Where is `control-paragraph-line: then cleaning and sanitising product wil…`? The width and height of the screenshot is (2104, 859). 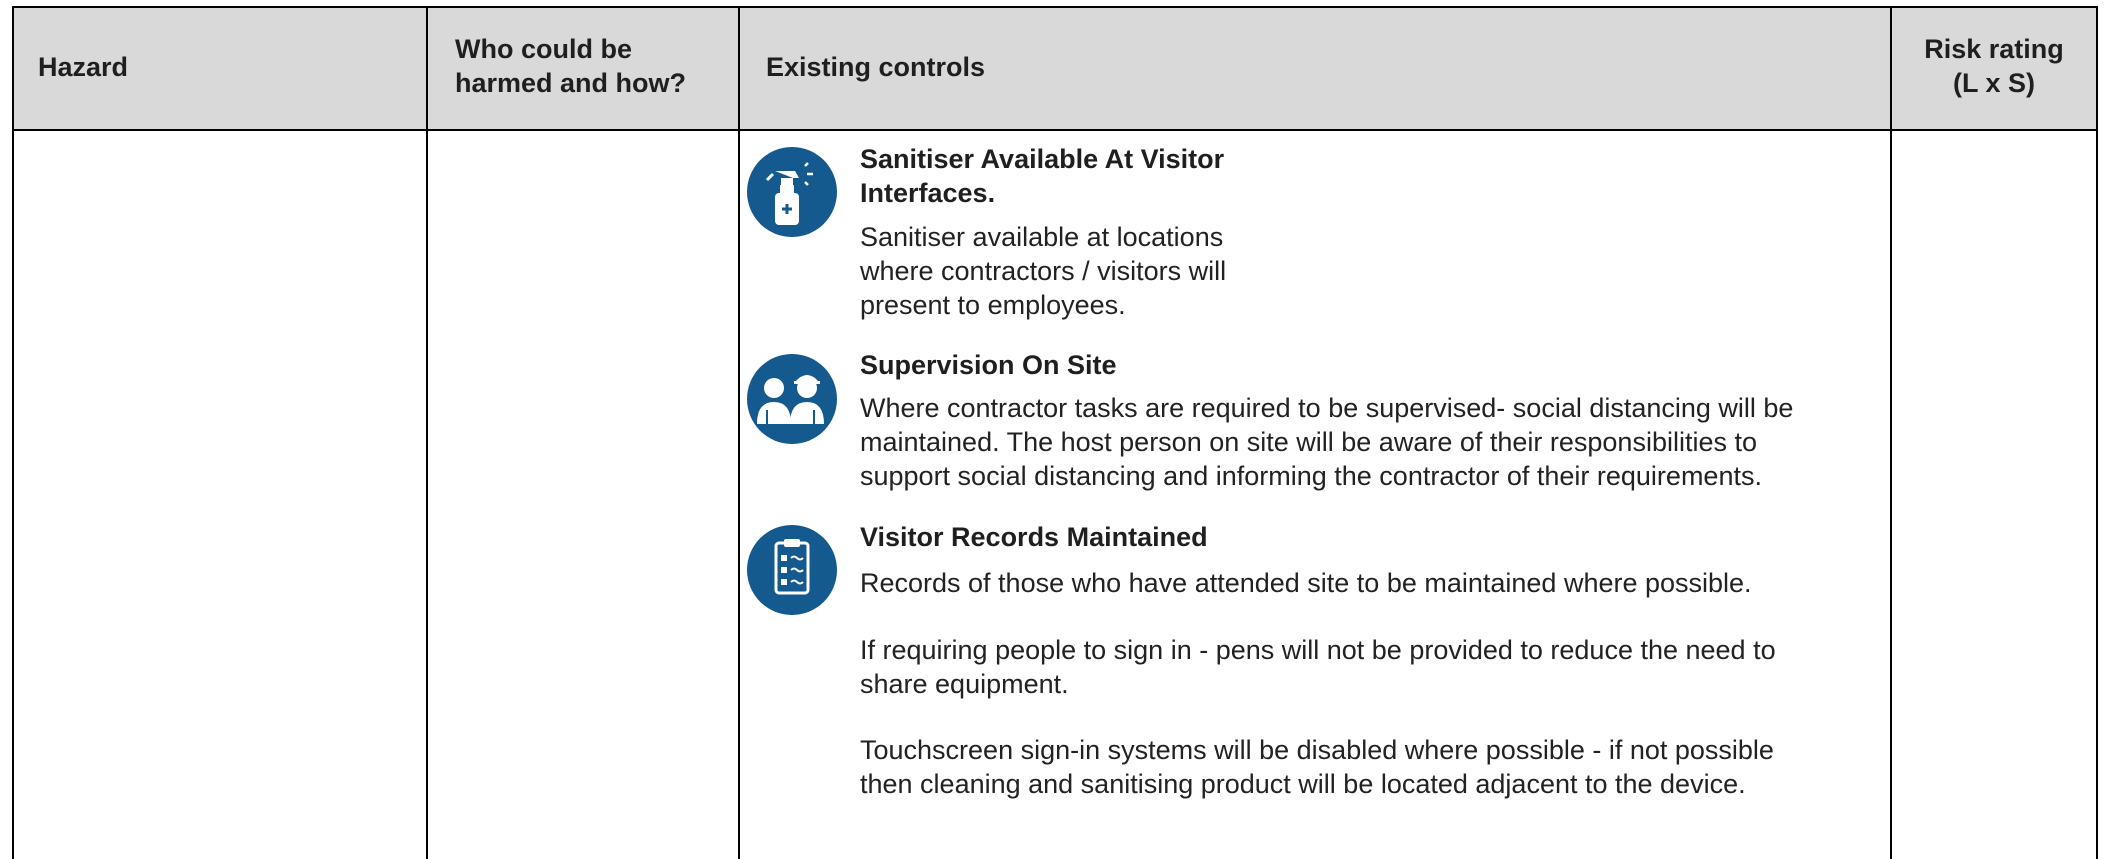 control-paragraph-line: then cleaning and sanitising product wil… is located at coordinates (1303, 784).